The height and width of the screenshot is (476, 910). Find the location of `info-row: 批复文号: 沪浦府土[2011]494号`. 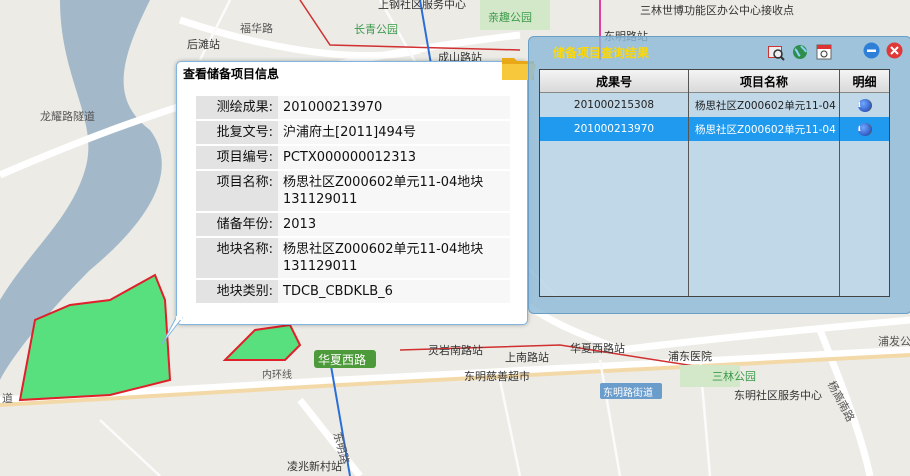

info-row: 批复文号: 沪浦府土[2011]494号 is located at coordinates (353, 132).